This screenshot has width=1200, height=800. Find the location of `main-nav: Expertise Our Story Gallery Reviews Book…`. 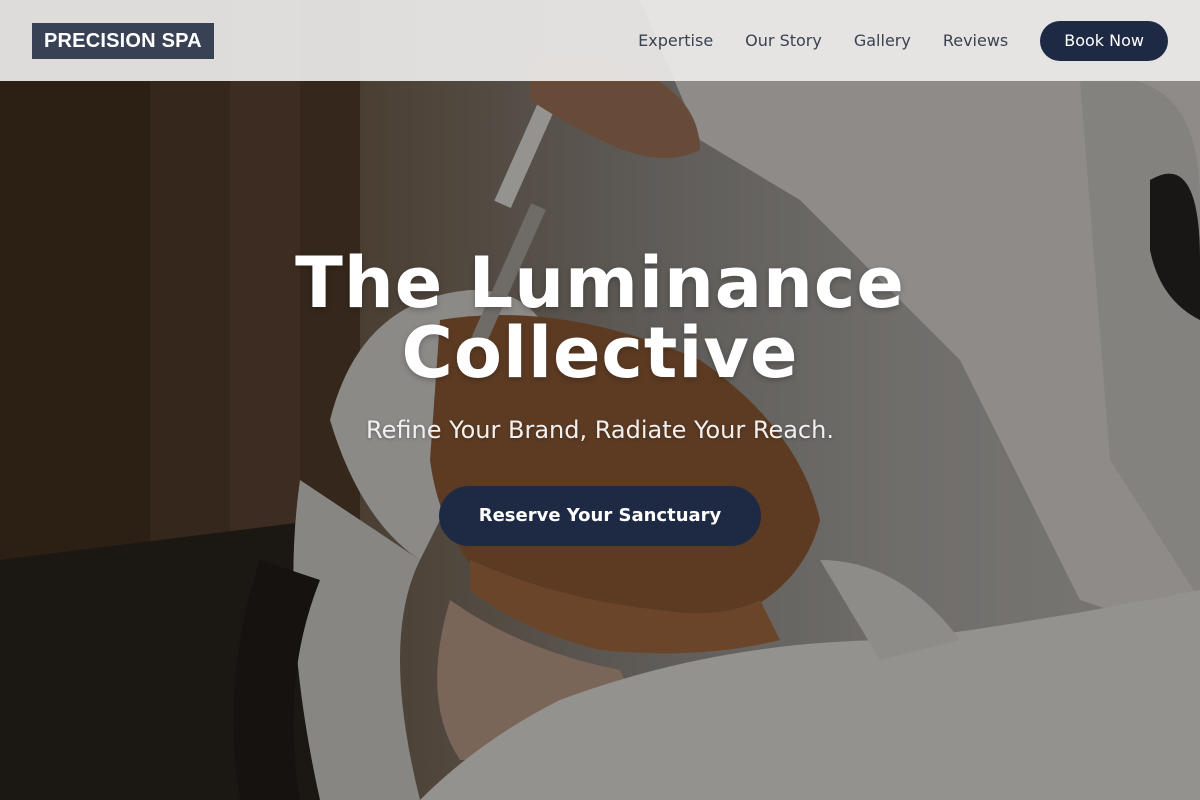

main-nav: Expertise Our Story Gallery Reviews Book… is located at coordinates (903, 40).